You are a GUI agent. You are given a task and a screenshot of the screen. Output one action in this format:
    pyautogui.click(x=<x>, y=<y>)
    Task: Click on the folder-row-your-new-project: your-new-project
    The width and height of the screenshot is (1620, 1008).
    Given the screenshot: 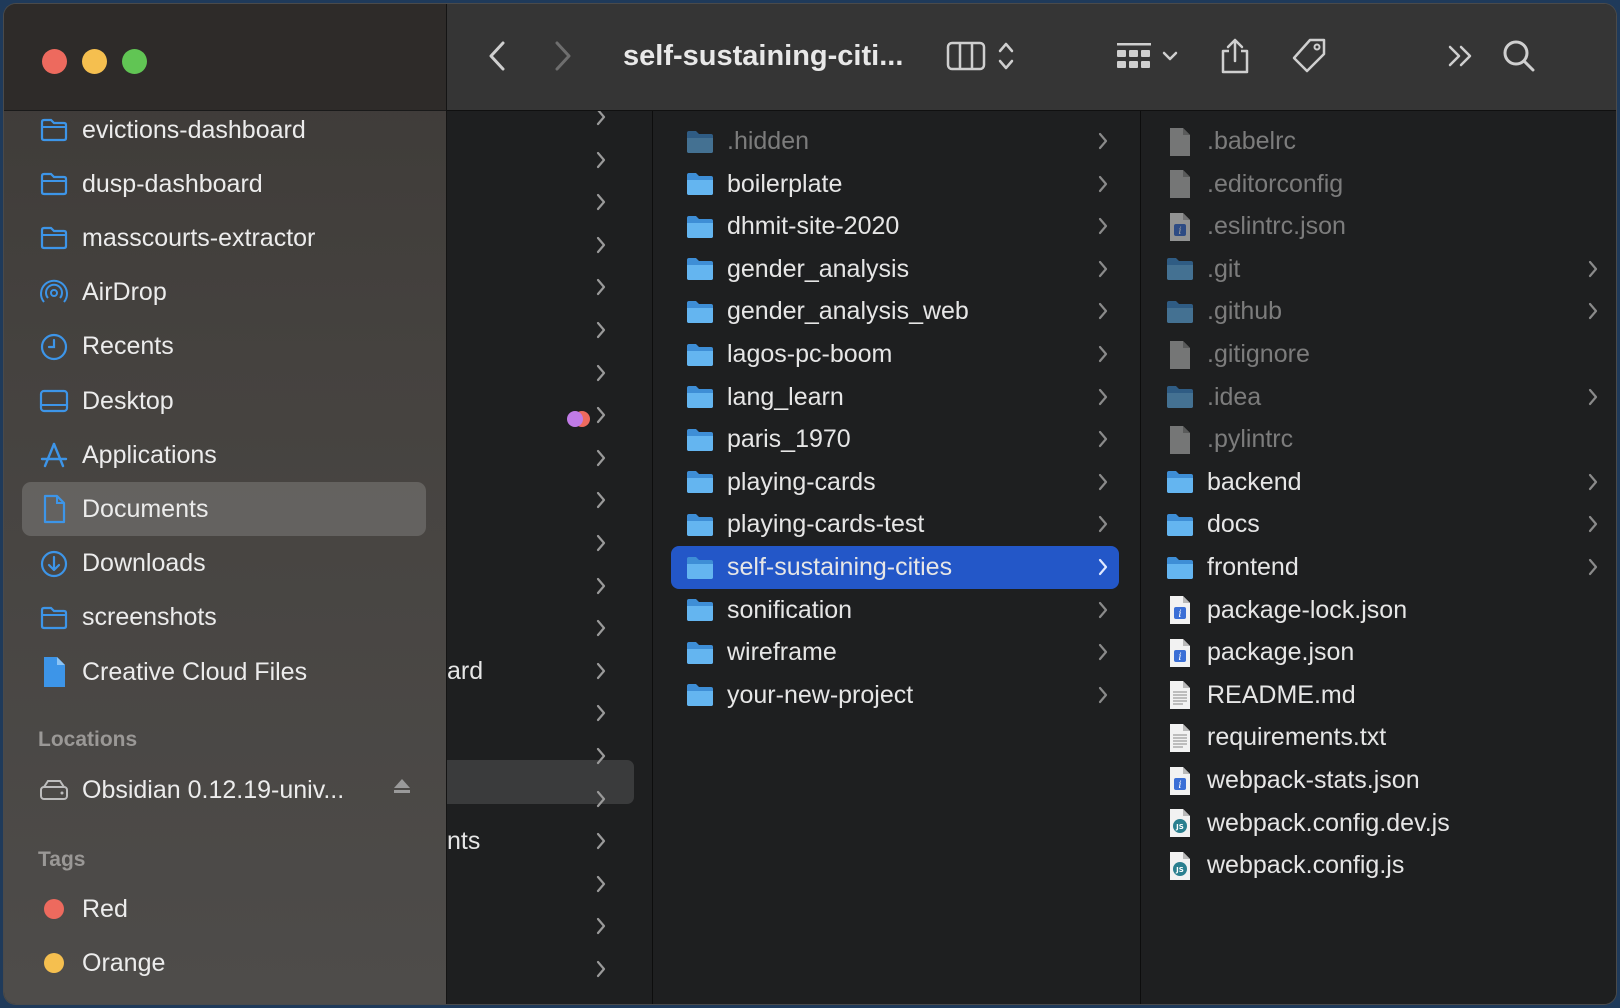 What is the action you would take?
    pyautogui.click(x=895, y=695)
    